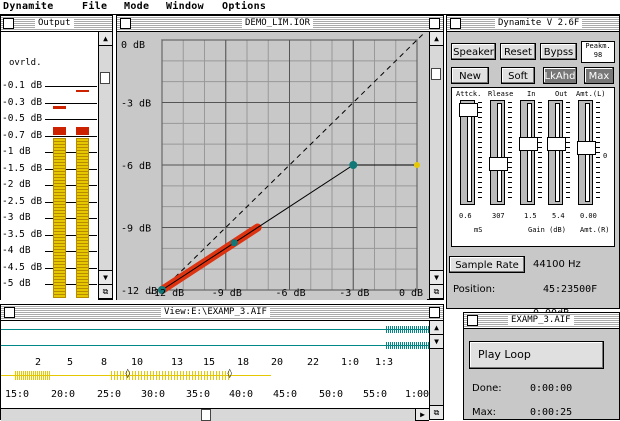 The image size is (620, 421). Describe the element at coordinates (127, 374) in the screenshot. I see `loop-start-marker-icon: ◊` at that location.